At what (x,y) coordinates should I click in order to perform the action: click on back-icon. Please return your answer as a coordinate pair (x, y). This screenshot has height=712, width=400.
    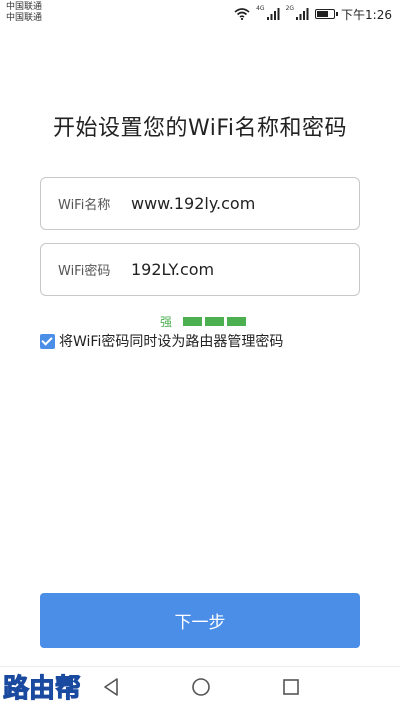
    Looking at the image, I should click on (111, 689).